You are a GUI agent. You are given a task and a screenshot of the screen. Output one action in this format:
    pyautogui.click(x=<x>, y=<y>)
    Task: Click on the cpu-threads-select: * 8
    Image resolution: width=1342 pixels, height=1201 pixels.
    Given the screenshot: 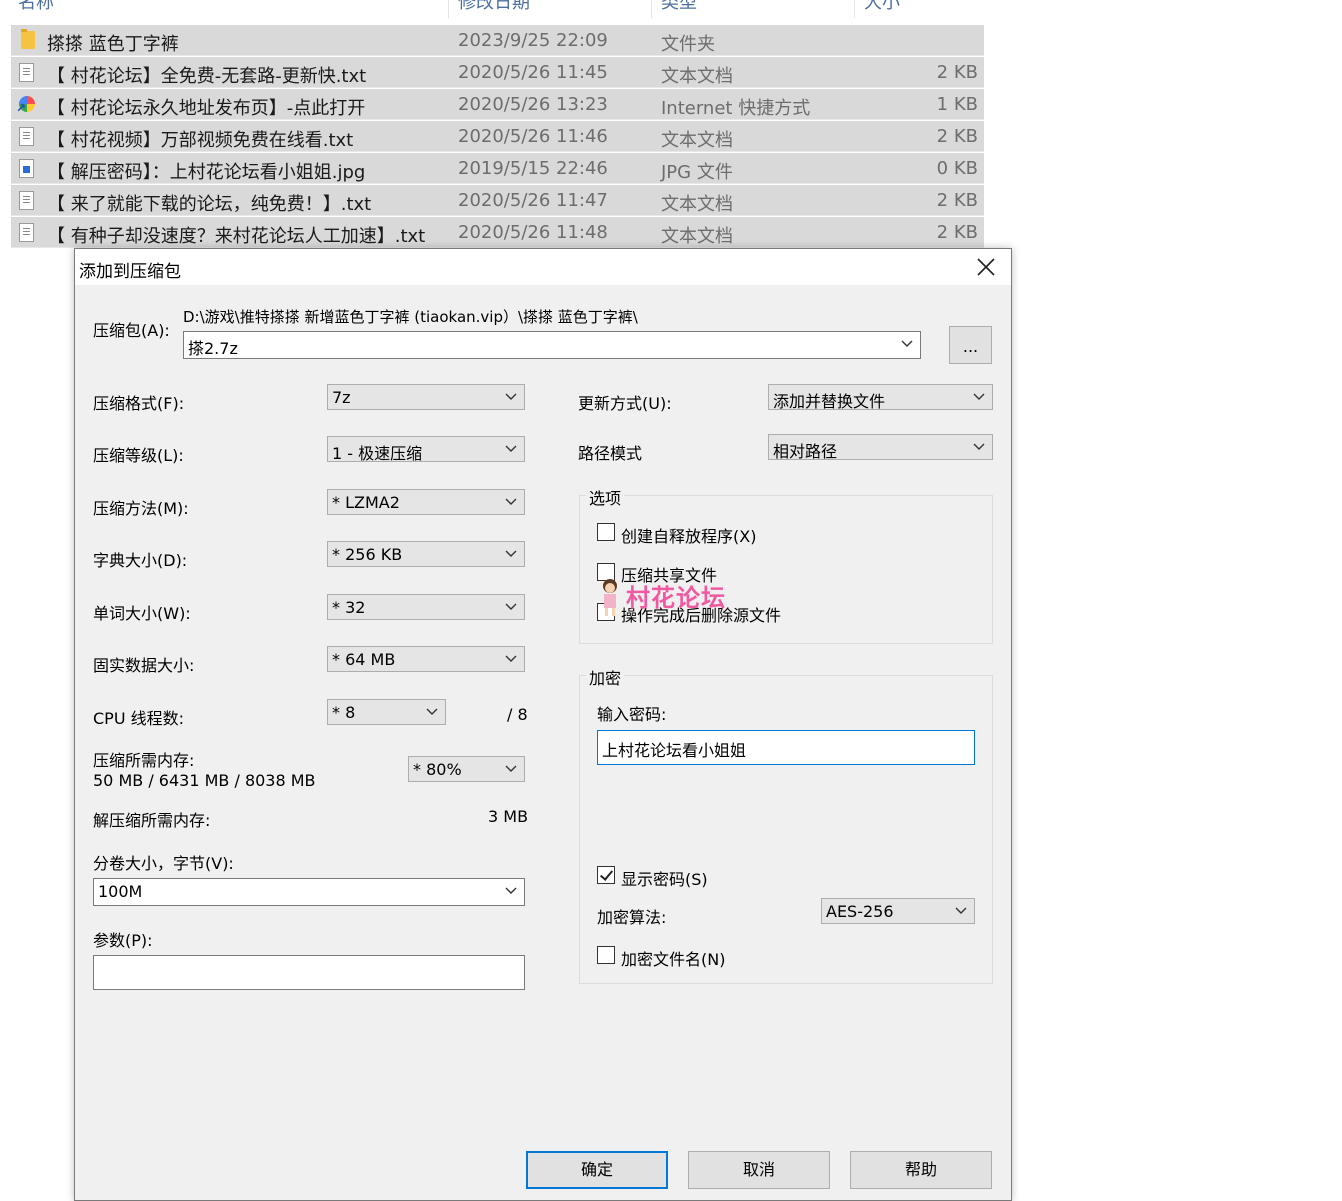 What is the action you would take?
    pyautogui.click(x=386, y=712)
    